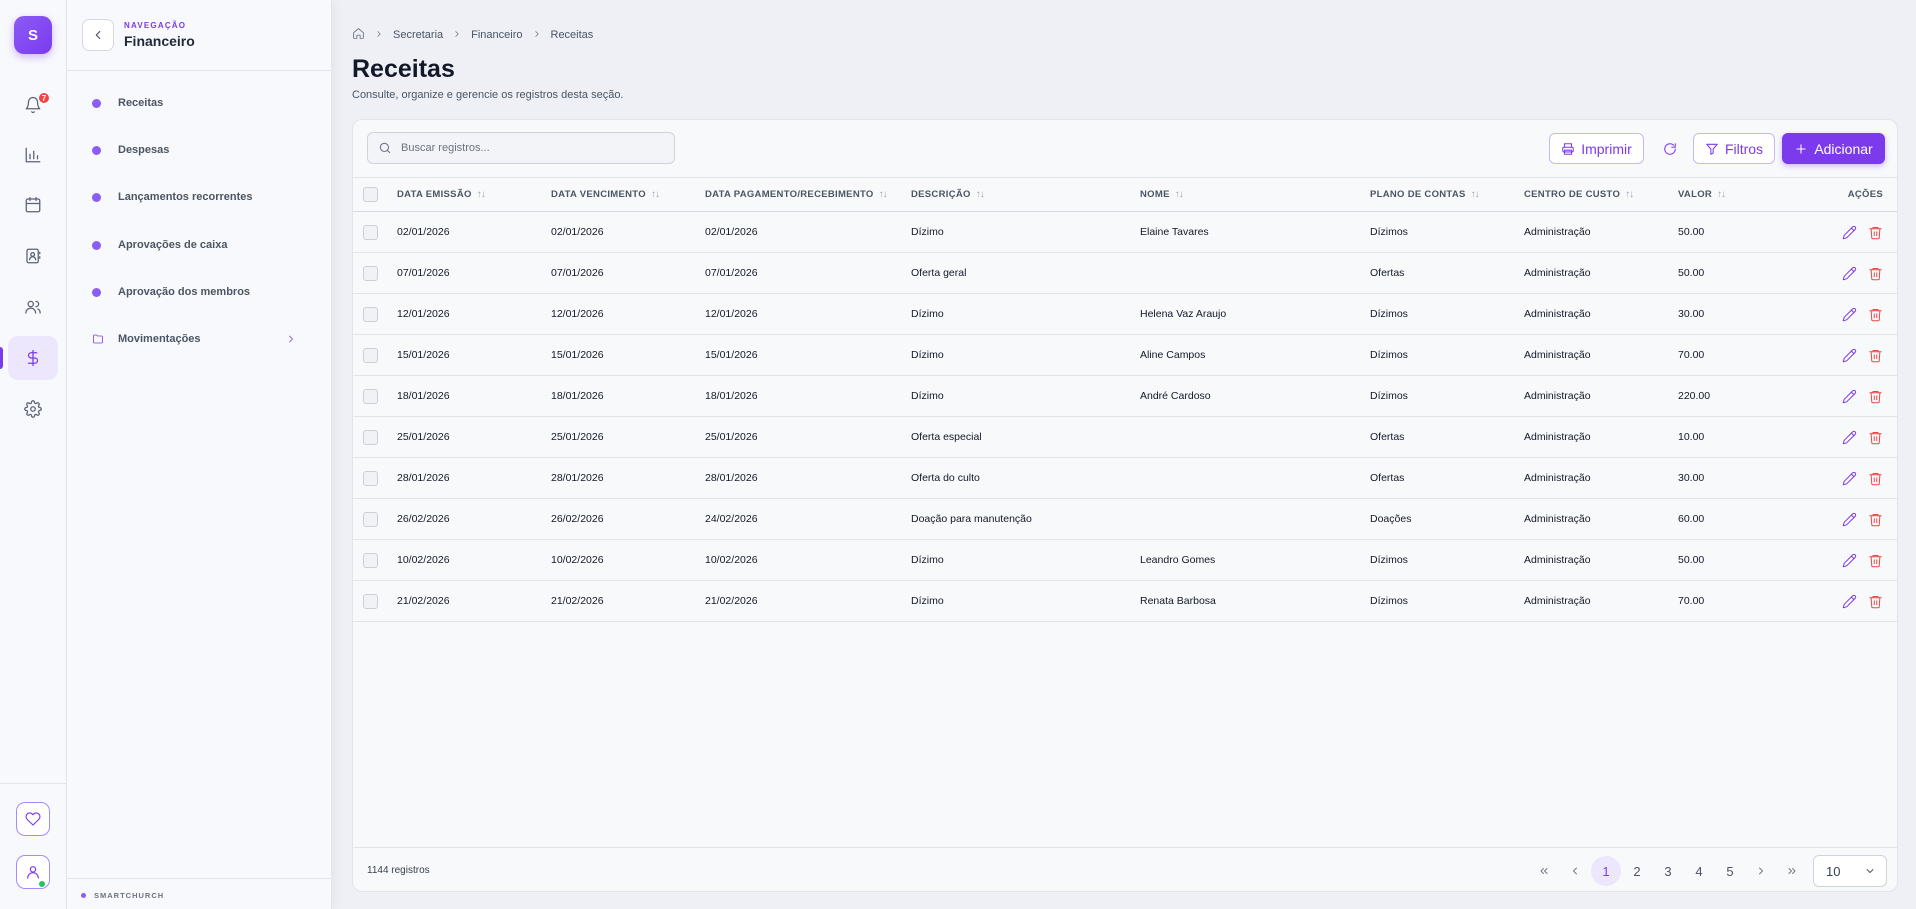  What do you see at coordinates (496, 35) in the screenshot?
I see `breadcrumb-item: Financeiro` at bounding box center [496, 35].